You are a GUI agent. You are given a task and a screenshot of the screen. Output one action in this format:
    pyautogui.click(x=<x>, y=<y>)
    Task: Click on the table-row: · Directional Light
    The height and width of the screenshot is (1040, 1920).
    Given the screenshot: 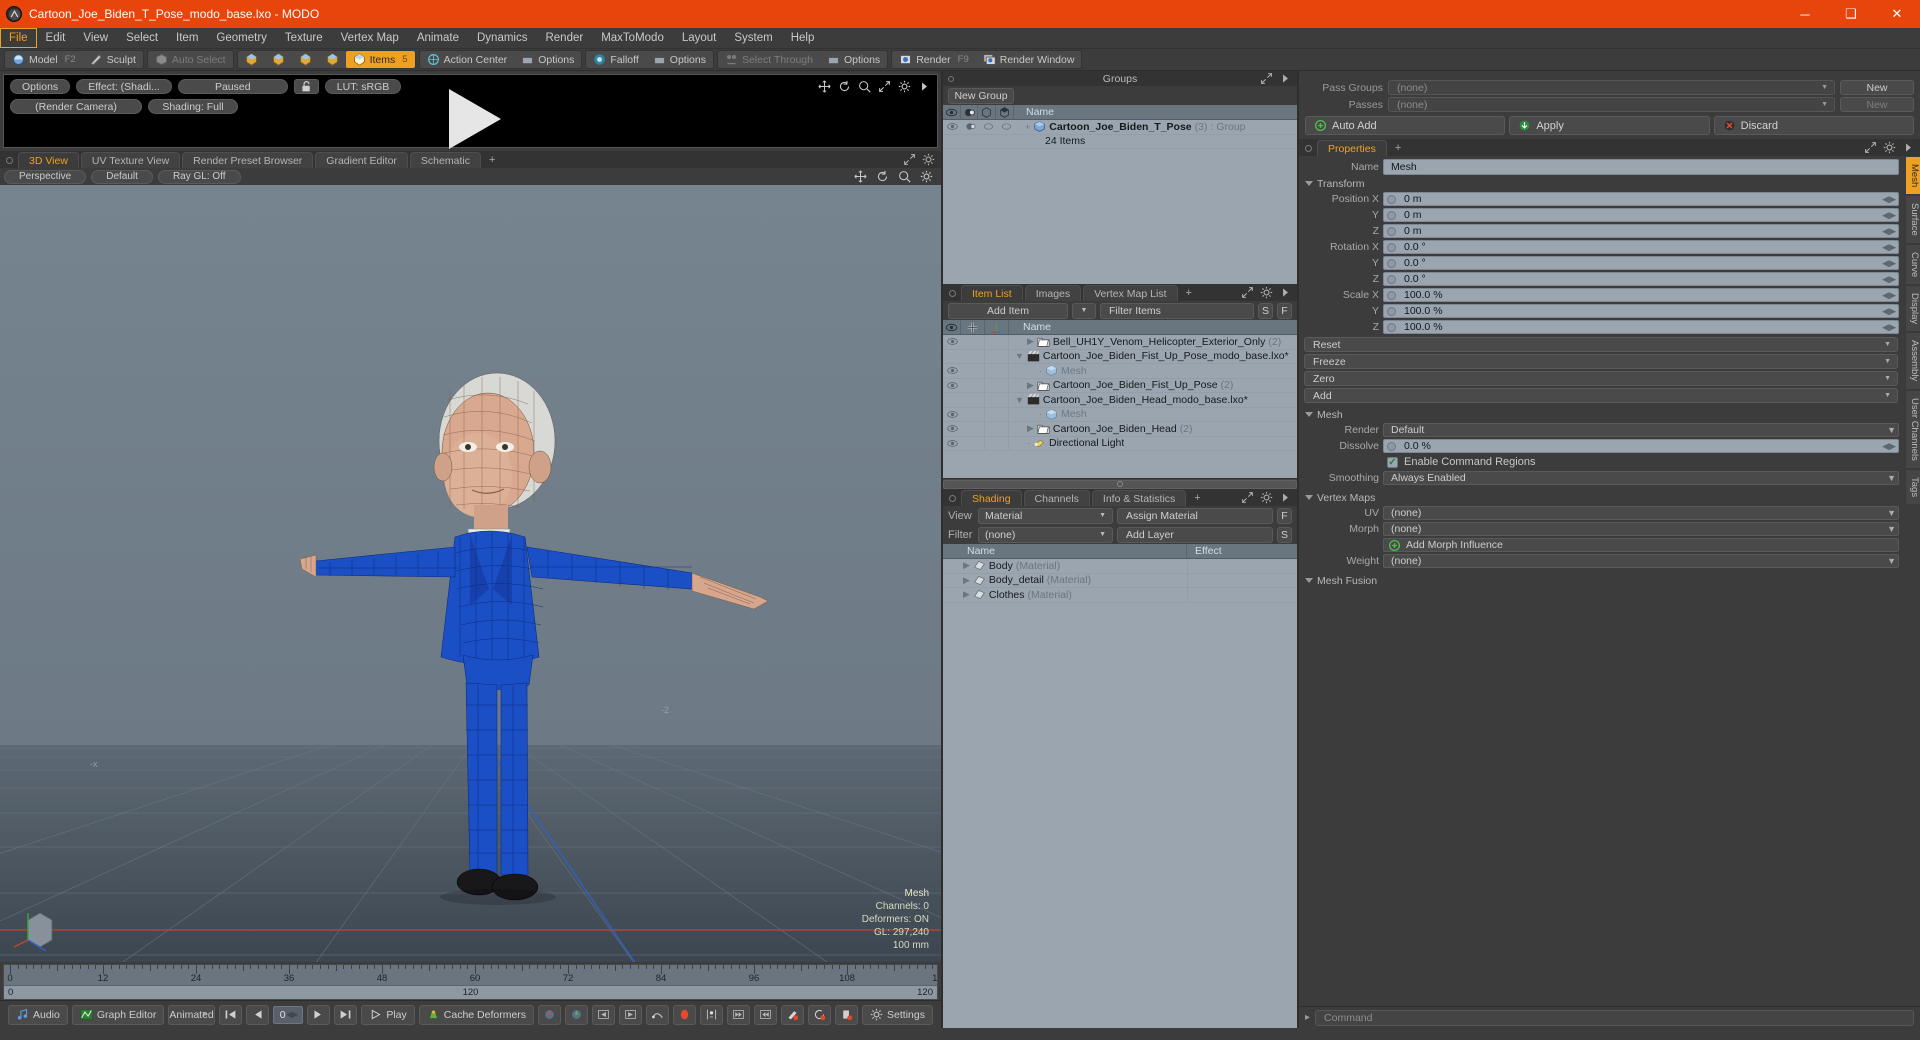 What is the action you would take?
    pyautogui.click(x=1120, y=443)
    